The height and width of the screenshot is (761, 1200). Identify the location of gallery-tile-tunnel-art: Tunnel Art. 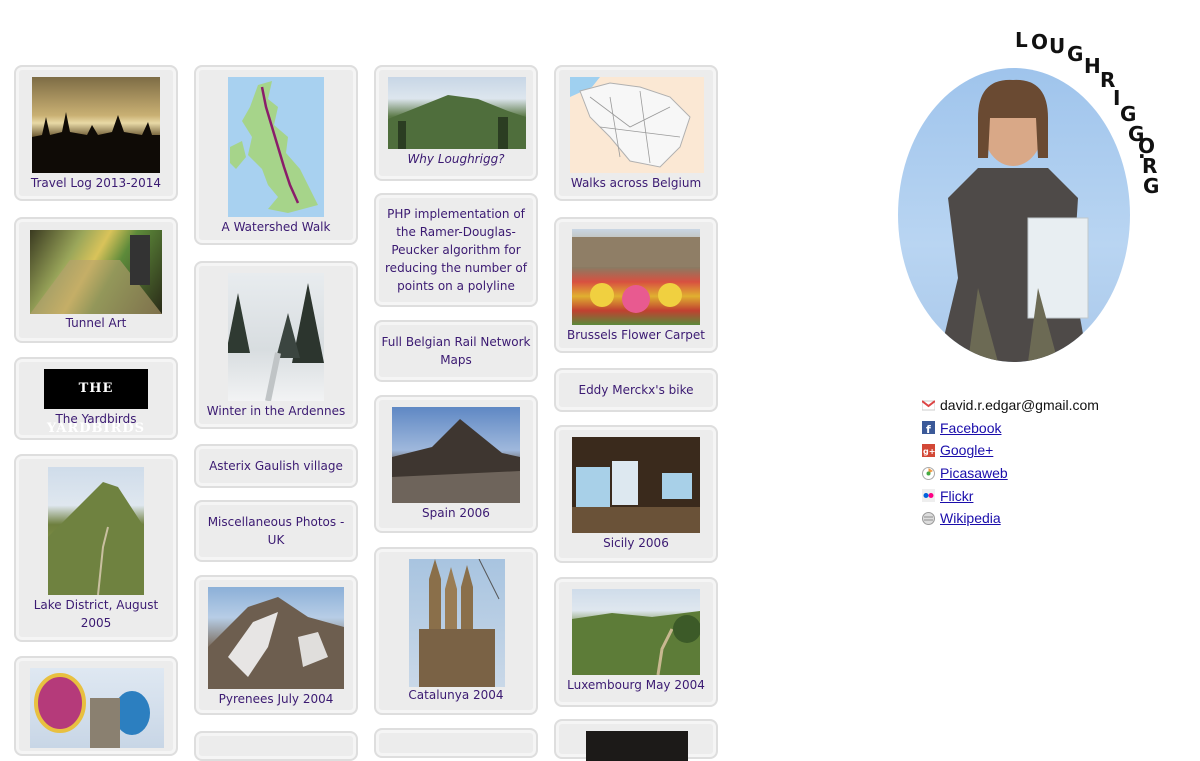
(96, 280).